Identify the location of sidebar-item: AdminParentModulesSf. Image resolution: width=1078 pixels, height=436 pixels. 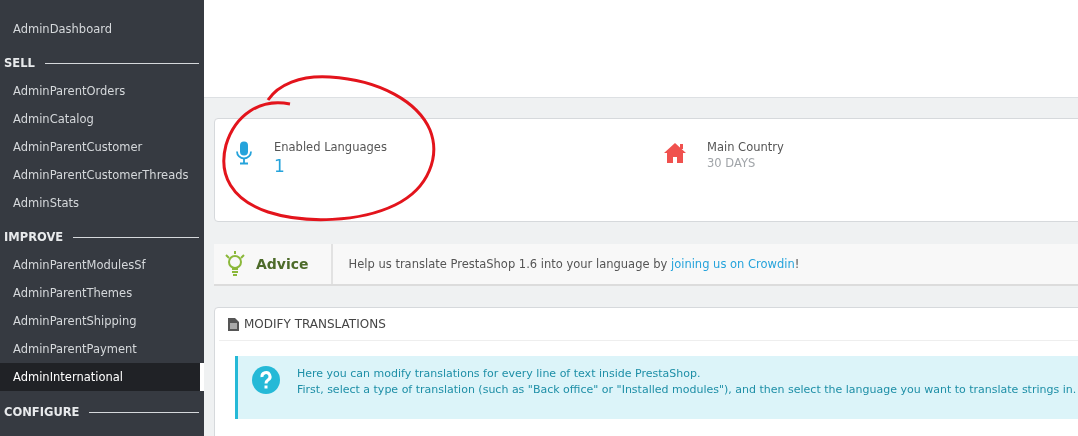
(102, 267).